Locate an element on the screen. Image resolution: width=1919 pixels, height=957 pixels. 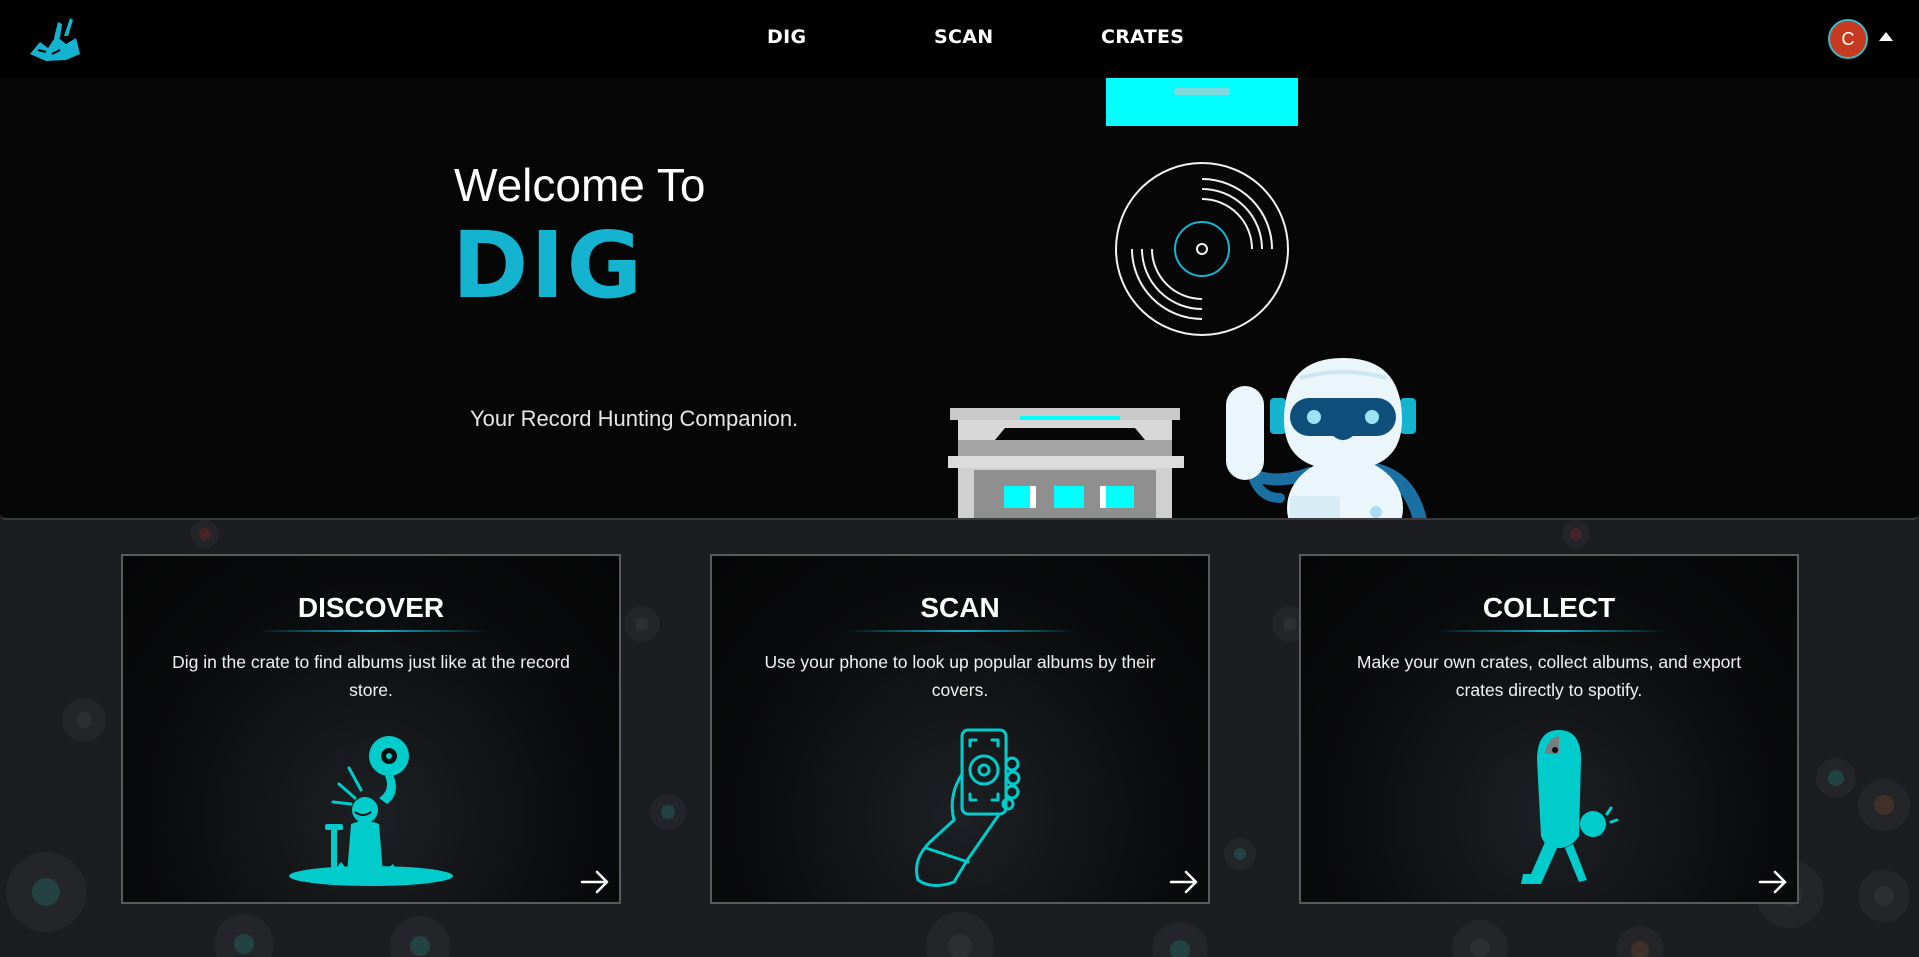
nav-link-scan: SCAN is located at coordinates (963, 37).